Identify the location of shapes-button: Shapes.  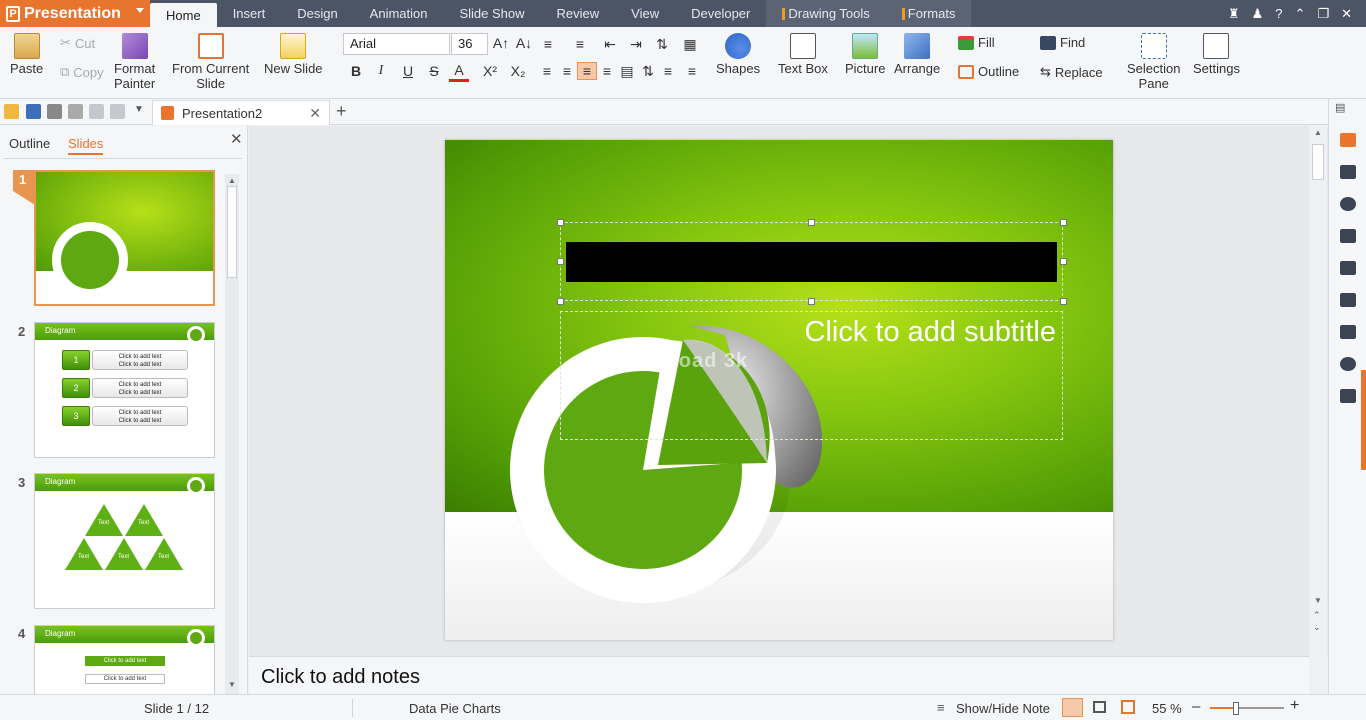
(738, 54).